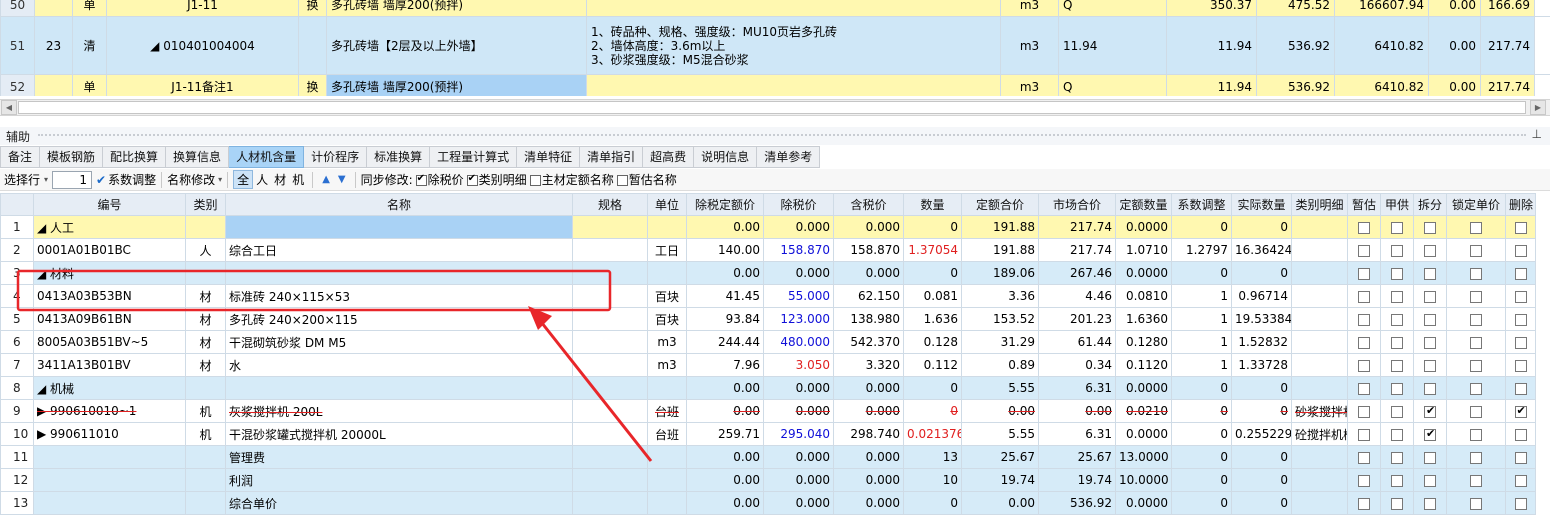  I want to click on resource-cell-qtotal: 19.74, so click(1000, 480).